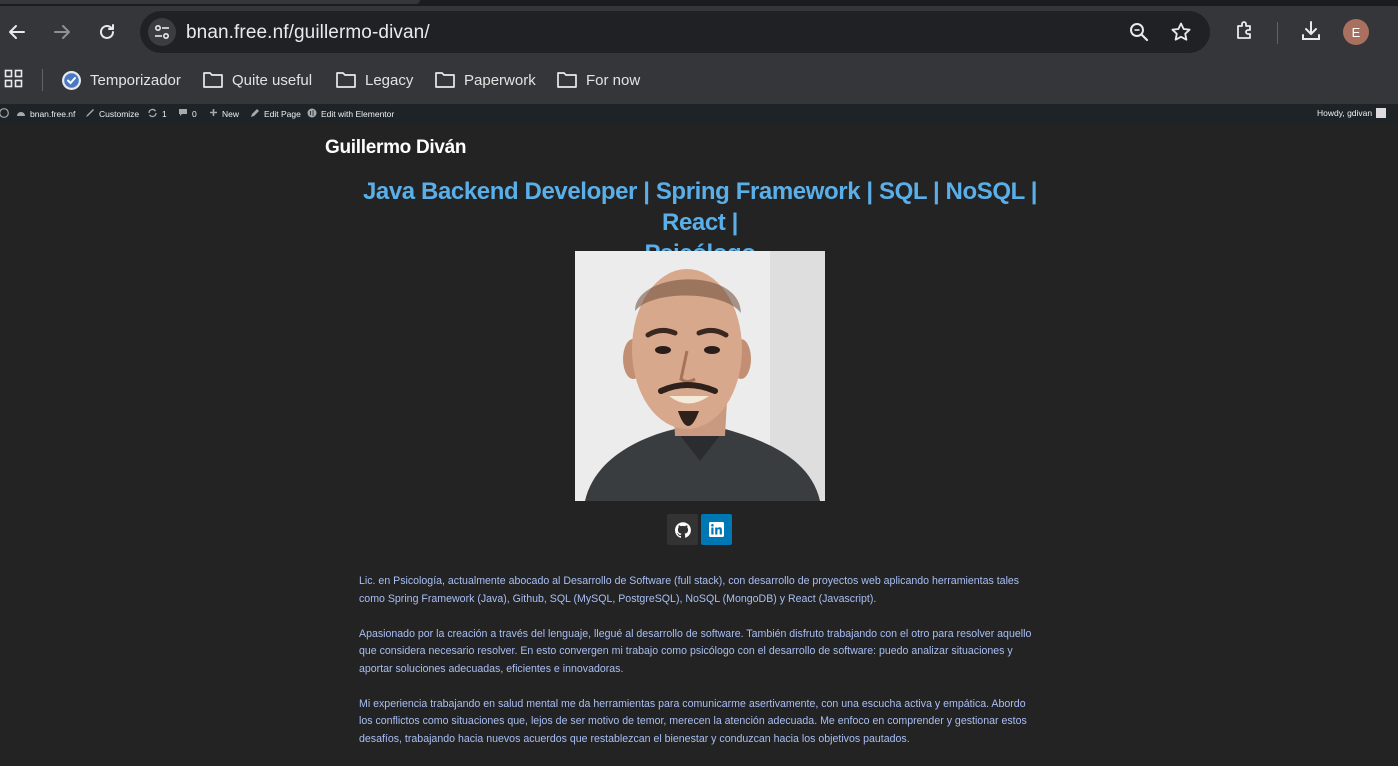  I want to click on tune-icon, so click(162, 32).